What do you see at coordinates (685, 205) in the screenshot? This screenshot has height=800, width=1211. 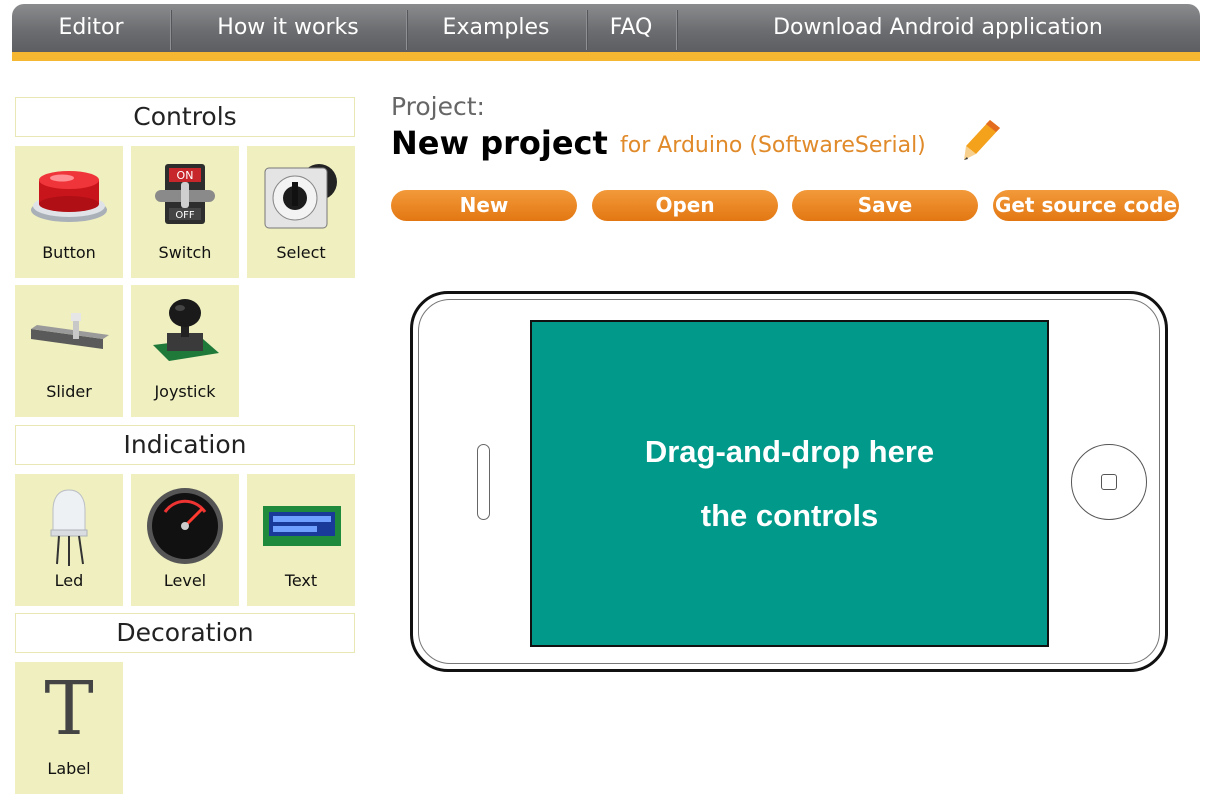 I see `open-button: Open` at bounding box center [685, 205].